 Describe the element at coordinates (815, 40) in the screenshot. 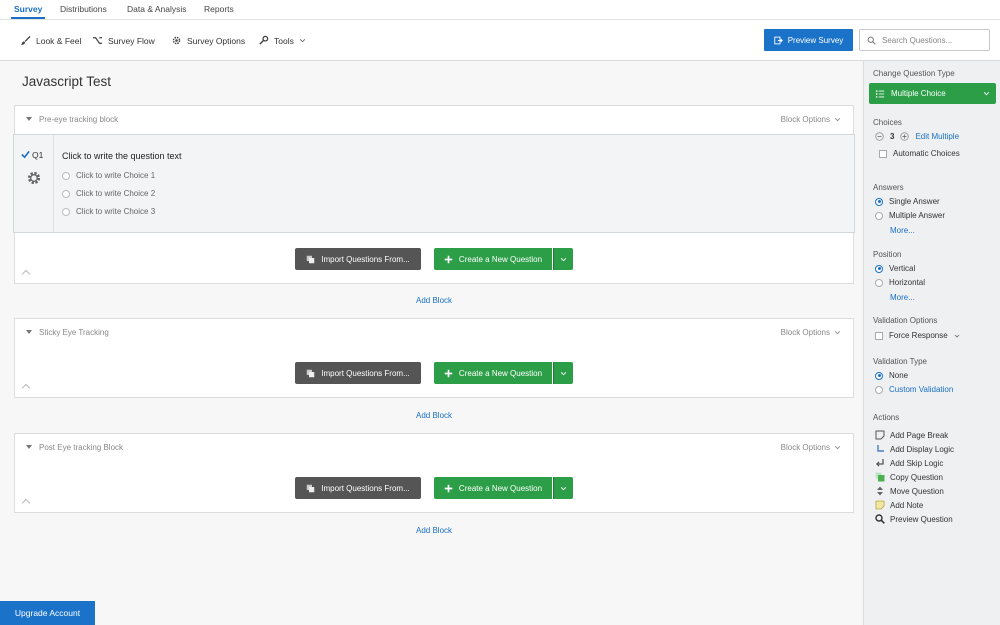

I see `preview-survey-label: Preview Survey` at that location.